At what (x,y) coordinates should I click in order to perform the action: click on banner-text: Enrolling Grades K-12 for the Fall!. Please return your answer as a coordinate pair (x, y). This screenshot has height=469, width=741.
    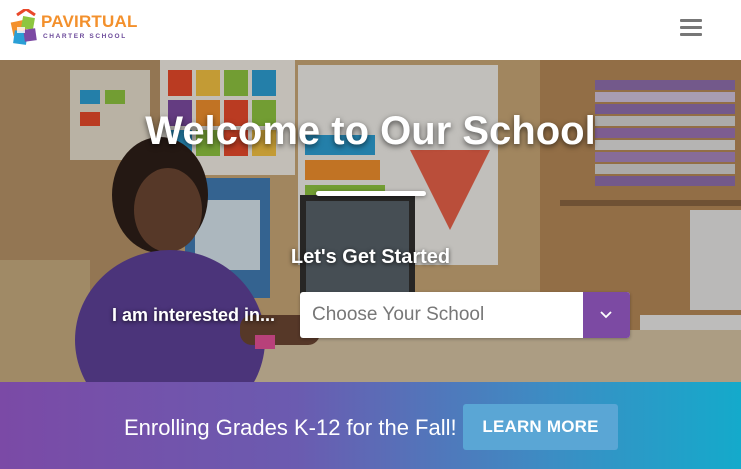
    Looking at the image, I should click on (290, 427).